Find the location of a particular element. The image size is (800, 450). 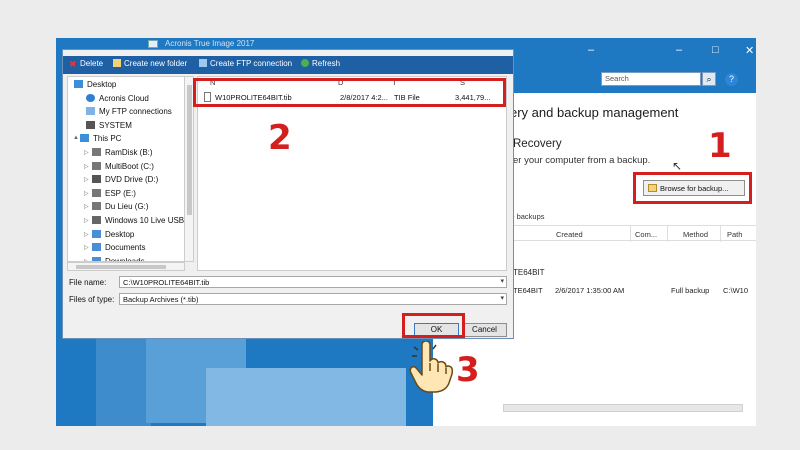

tree-item: Desktop is located at coordinates (95, 84).